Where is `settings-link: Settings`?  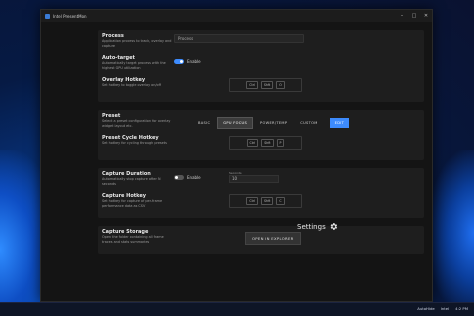
settings-link: Settings is located at coordinates (317, 226).